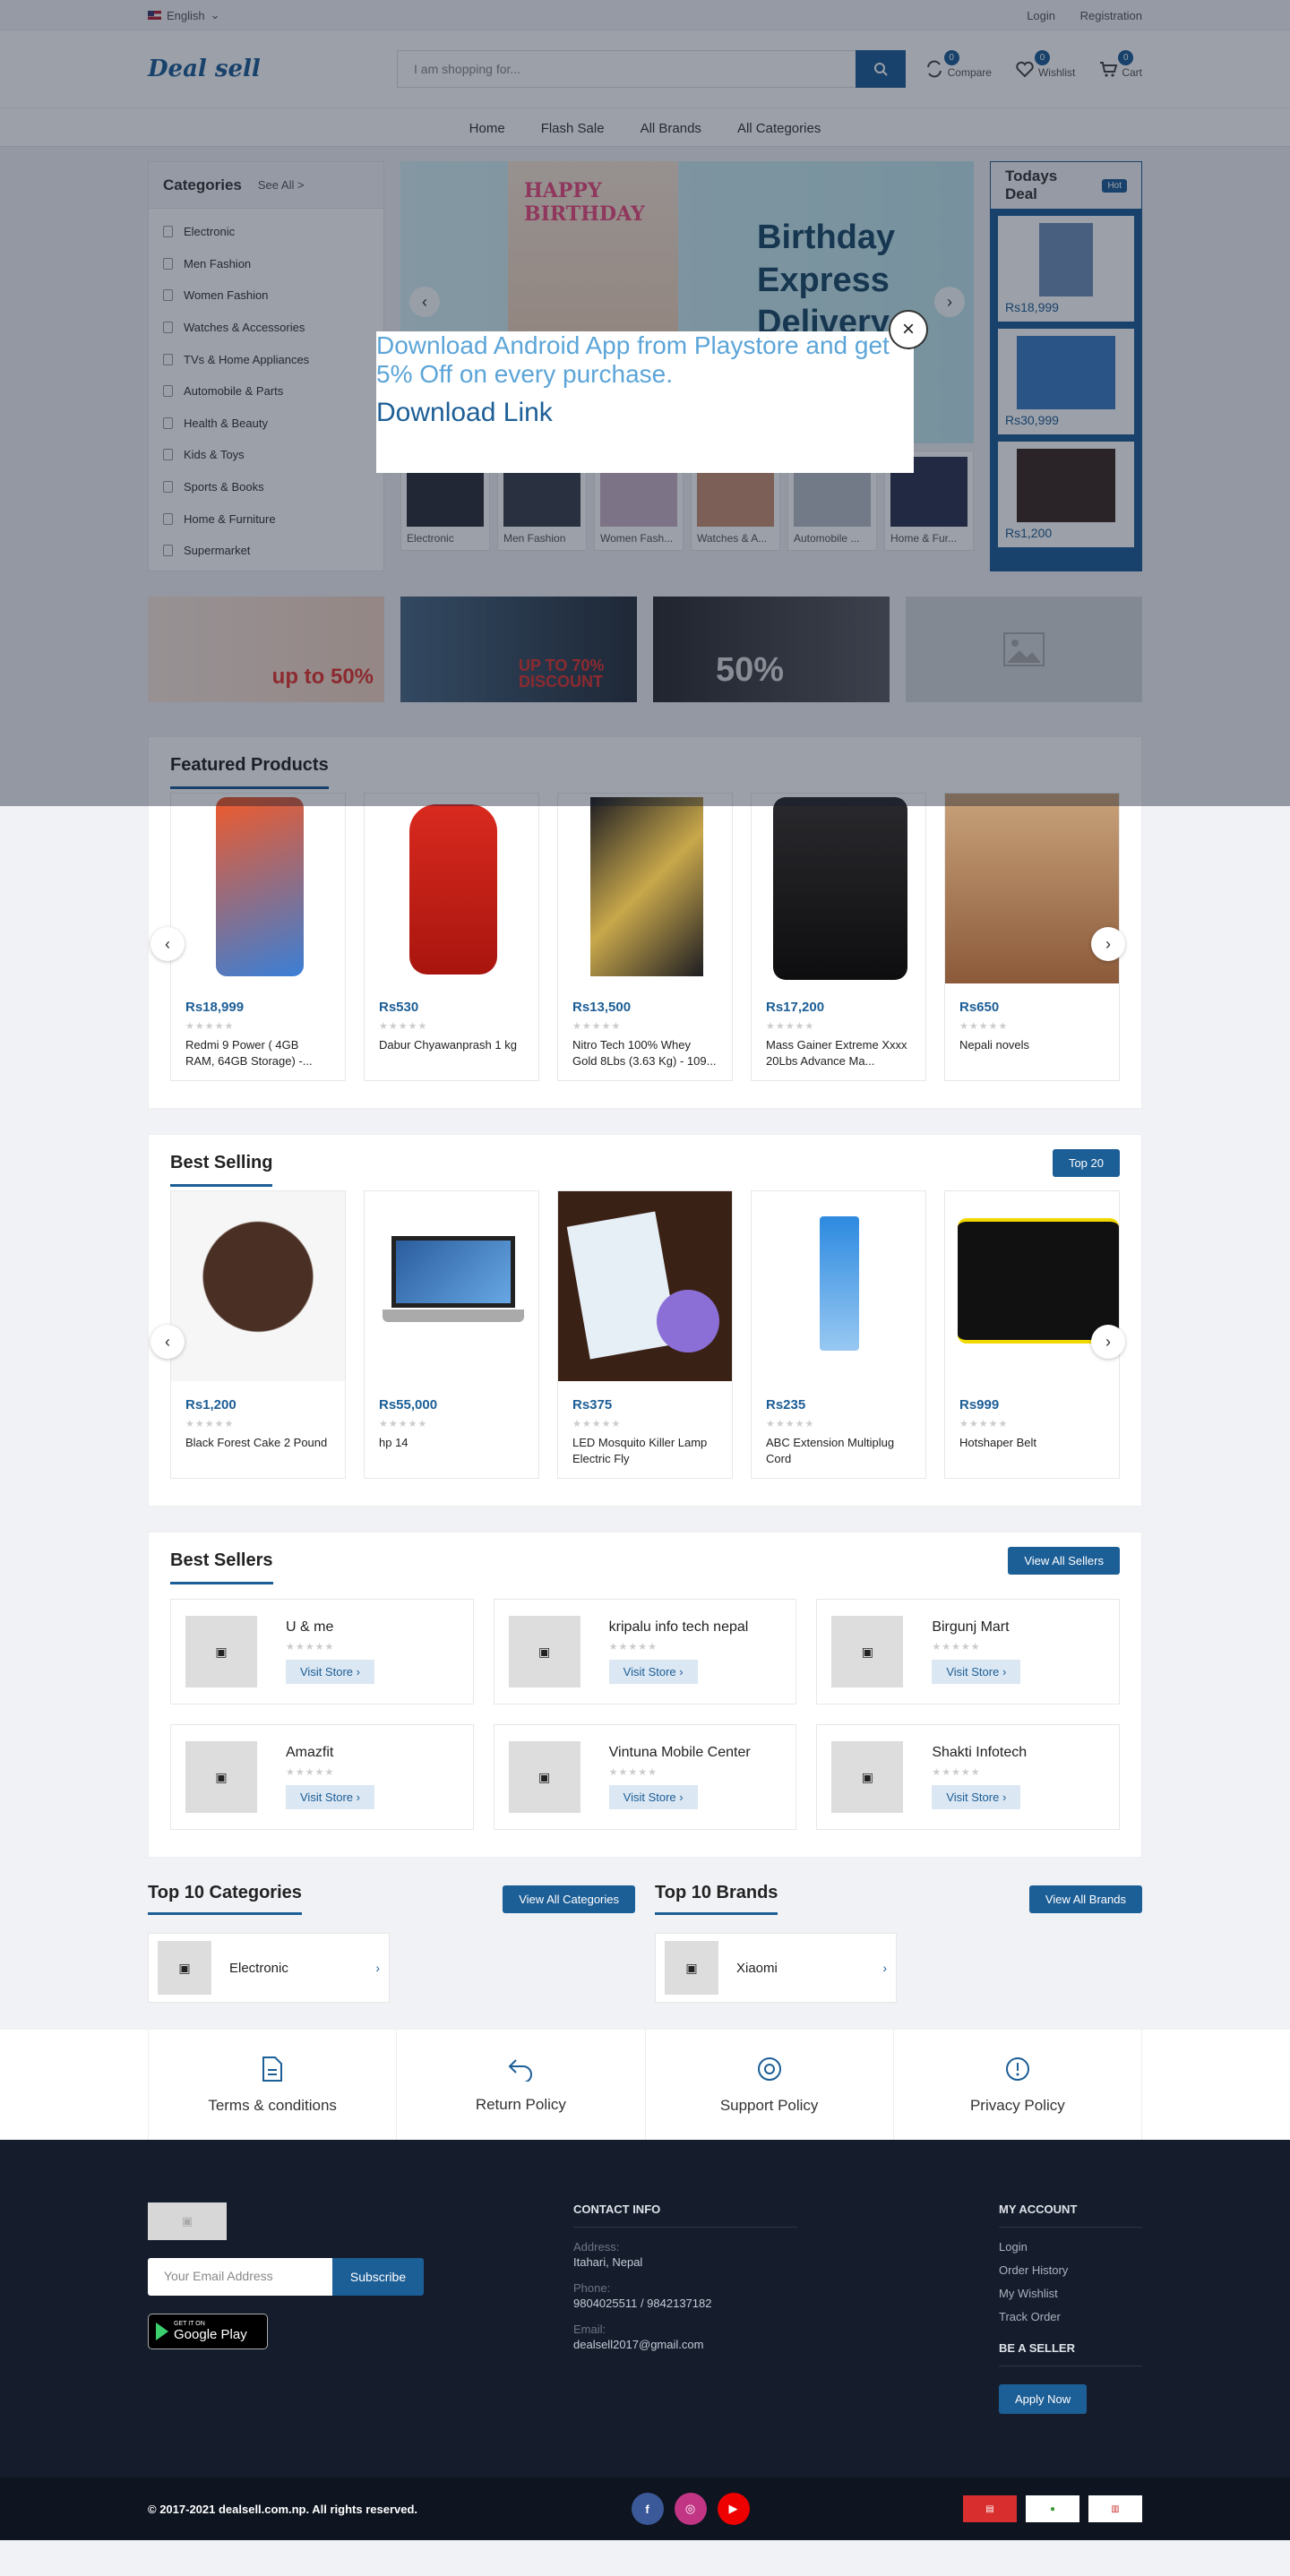 This screenshot has height=2576, width=1290. Describe the element at coordinates (647, 2509) in the screenshot. I see `facebook-icon: f` at that location.